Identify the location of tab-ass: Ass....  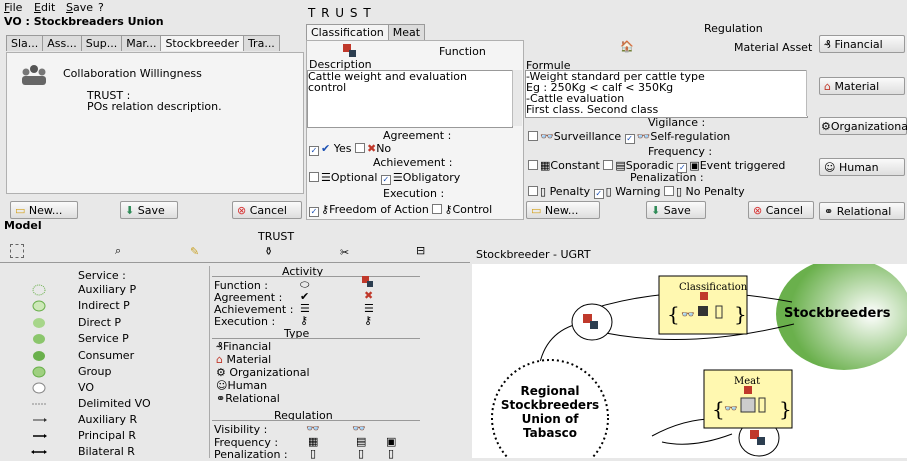
(62, 43).